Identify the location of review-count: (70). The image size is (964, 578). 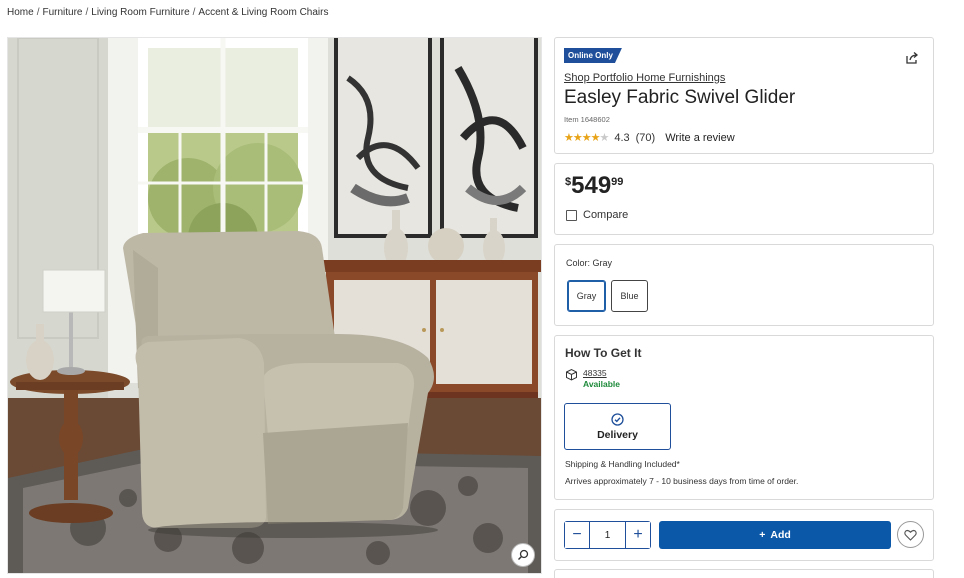
(646, 138).